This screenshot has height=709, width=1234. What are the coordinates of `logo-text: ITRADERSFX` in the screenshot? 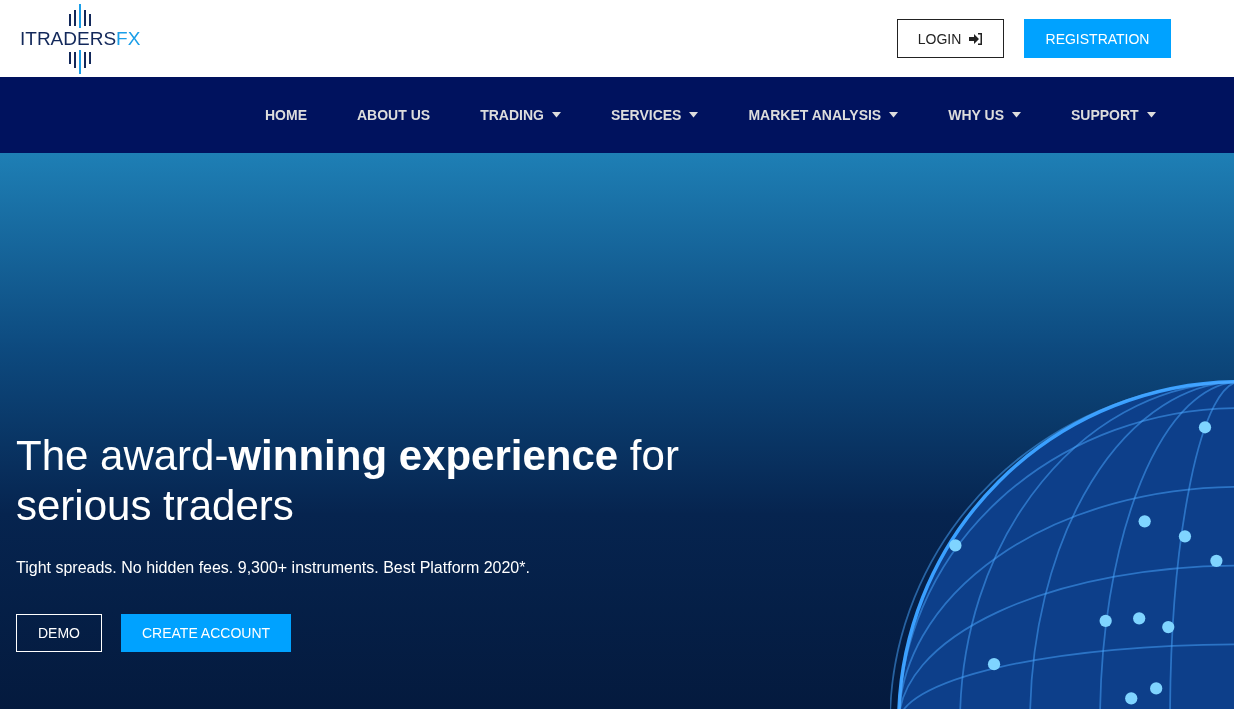 It's located at (80, 38).